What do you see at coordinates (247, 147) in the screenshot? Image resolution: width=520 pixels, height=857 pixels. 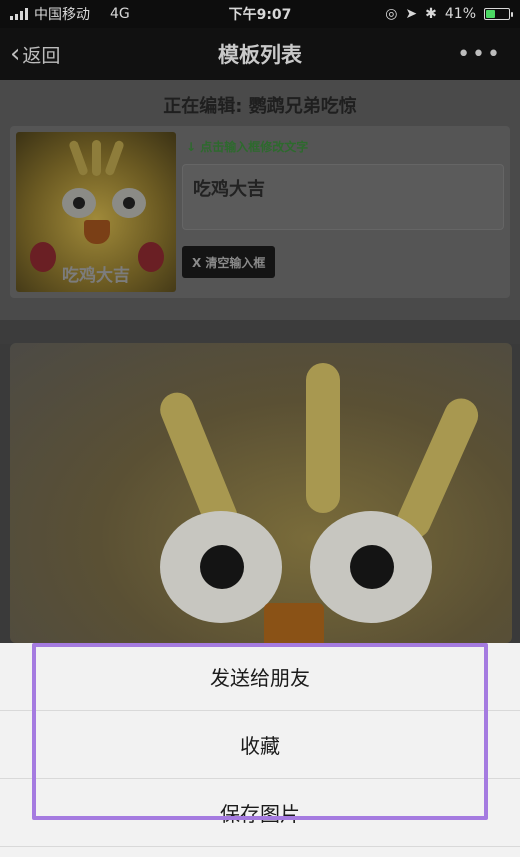 I see `input-hint: ↓ 点击输入框修改文字` at bounding box center [247, 147].